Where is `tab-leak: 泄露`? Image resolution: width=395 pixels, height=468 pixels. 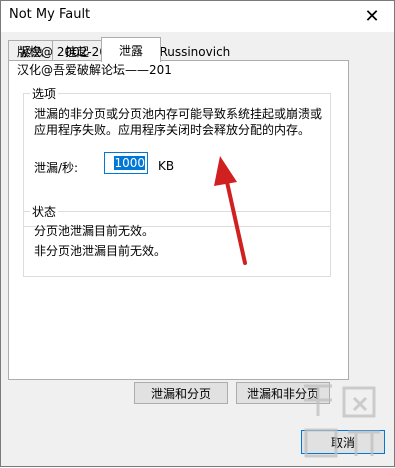 tab-leak: 泄露 is located at coordinates (131, 49).